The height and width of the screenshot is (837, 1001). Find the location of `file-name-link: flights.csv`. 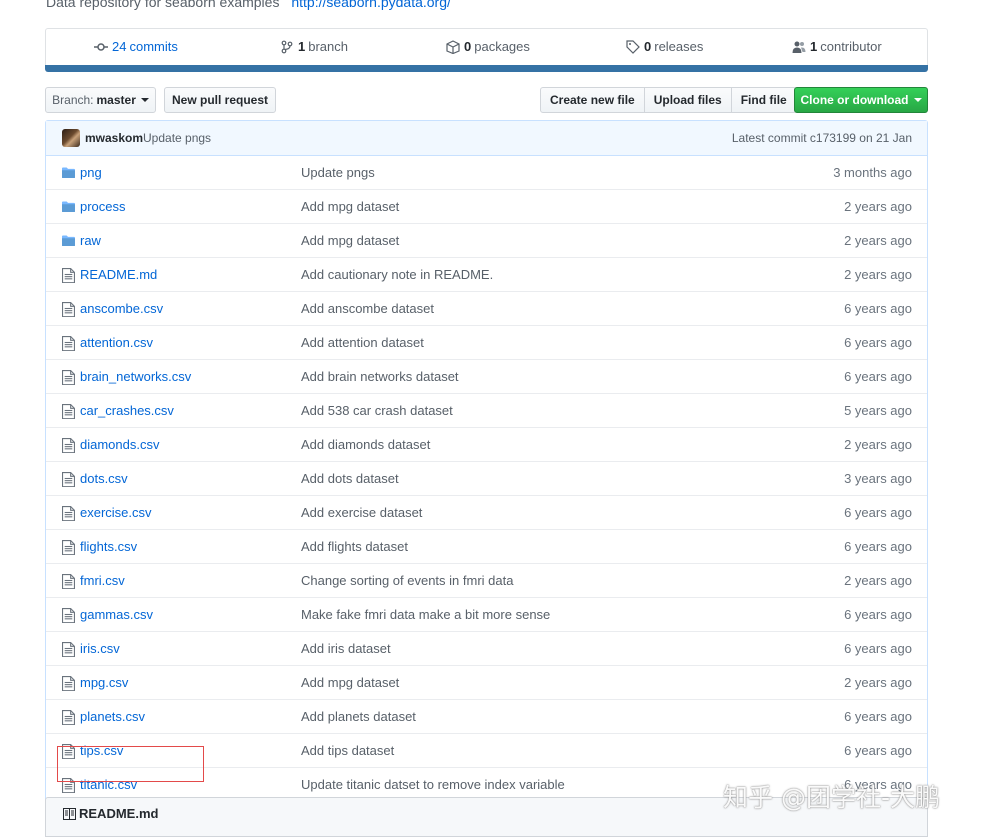

file-name-link: flights.csv is located at coordinates (108, 546).